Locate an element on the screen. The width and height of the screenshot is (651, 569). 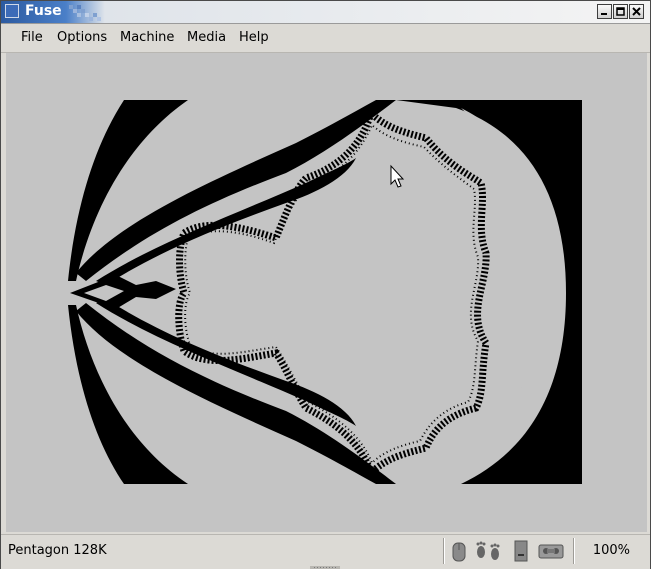
window-title: Fuse is located at coordinates (43, 11).